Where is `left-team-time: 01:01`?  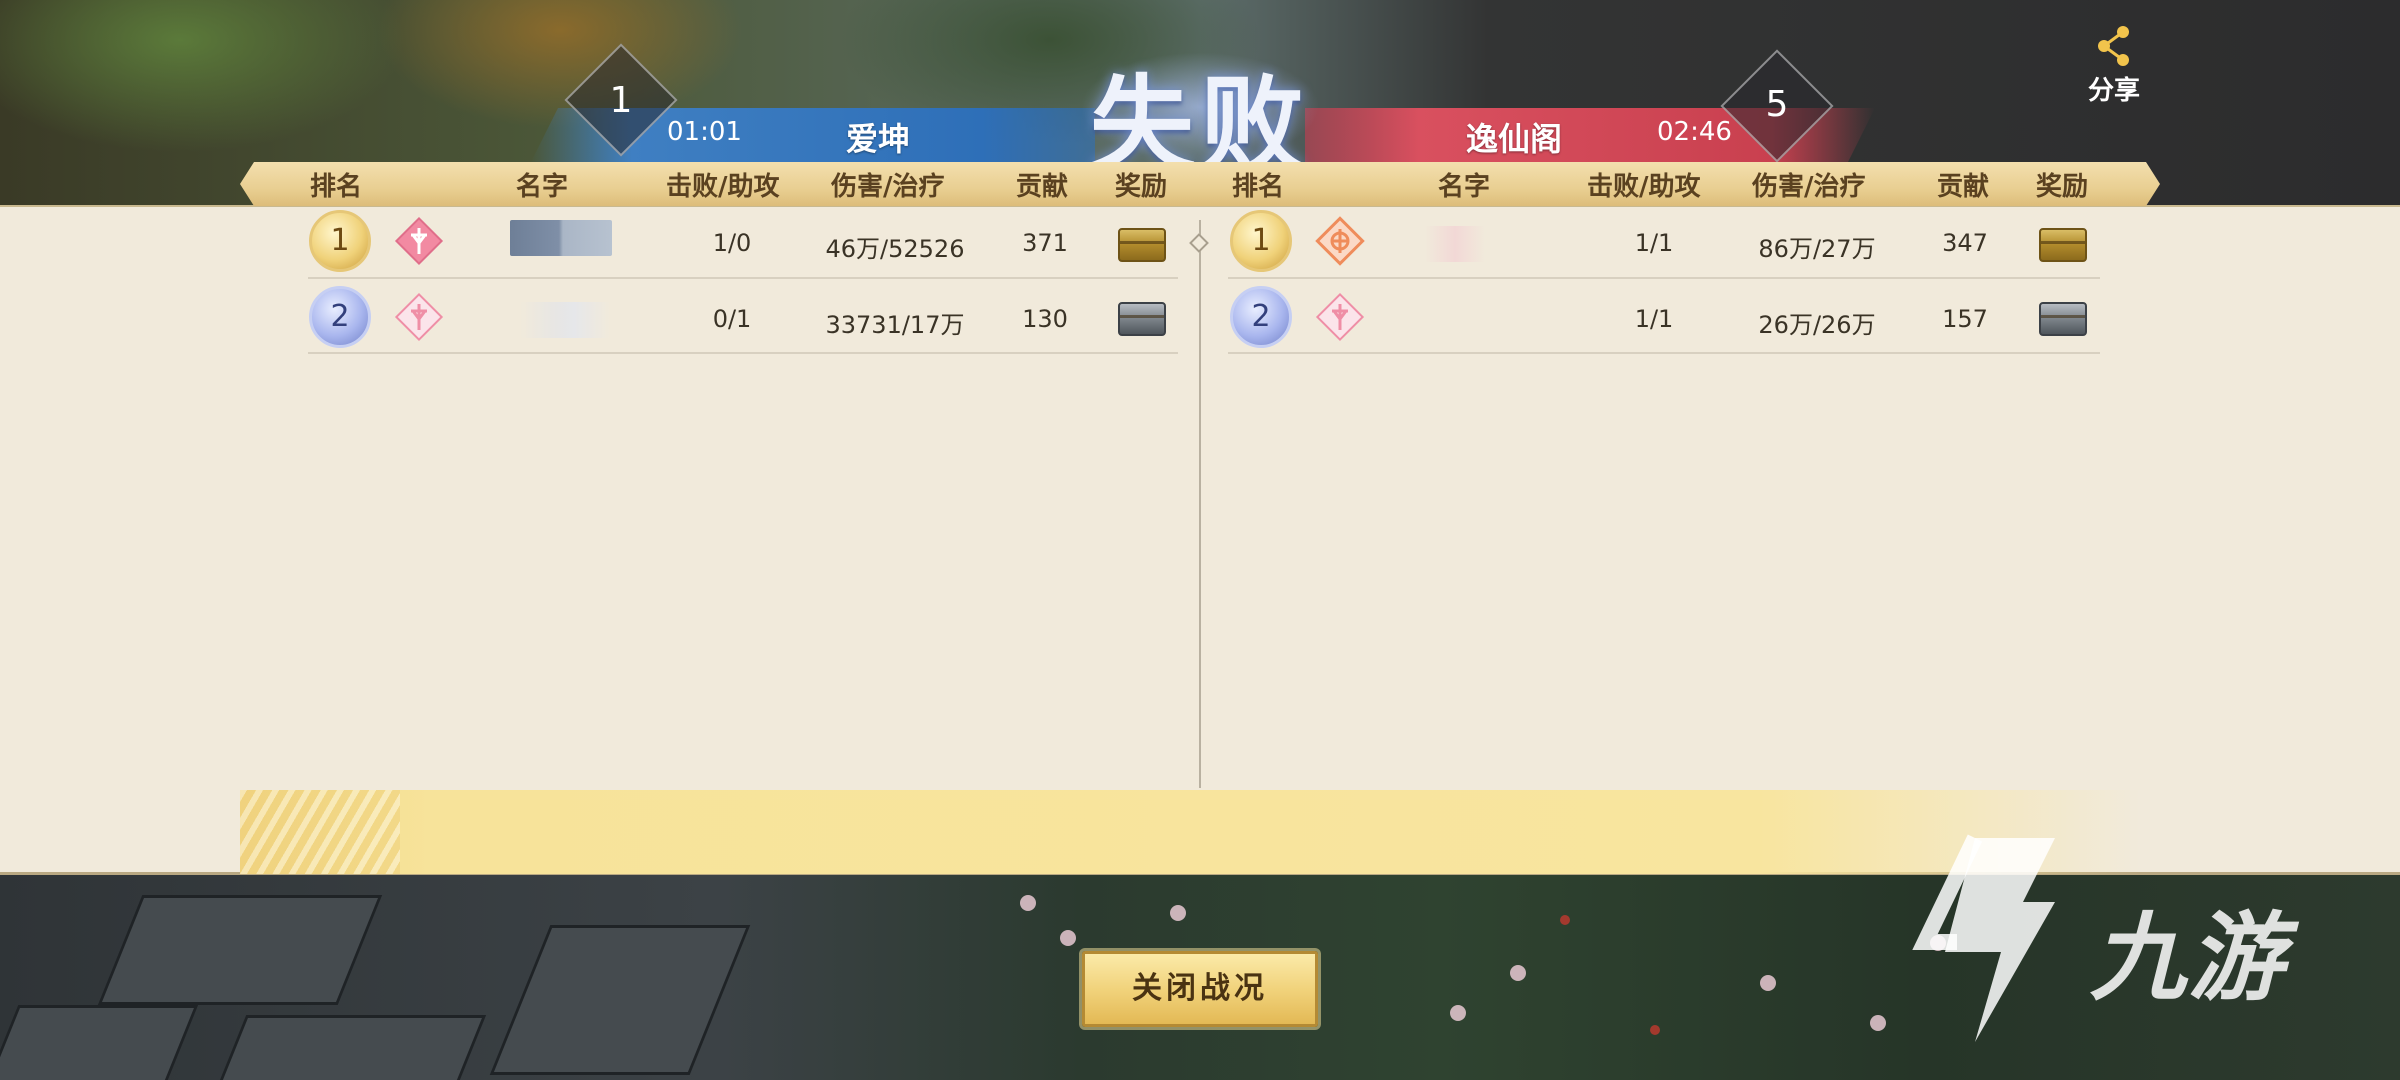
left-team-time: 01:01 is located at coordinates (704, 132).